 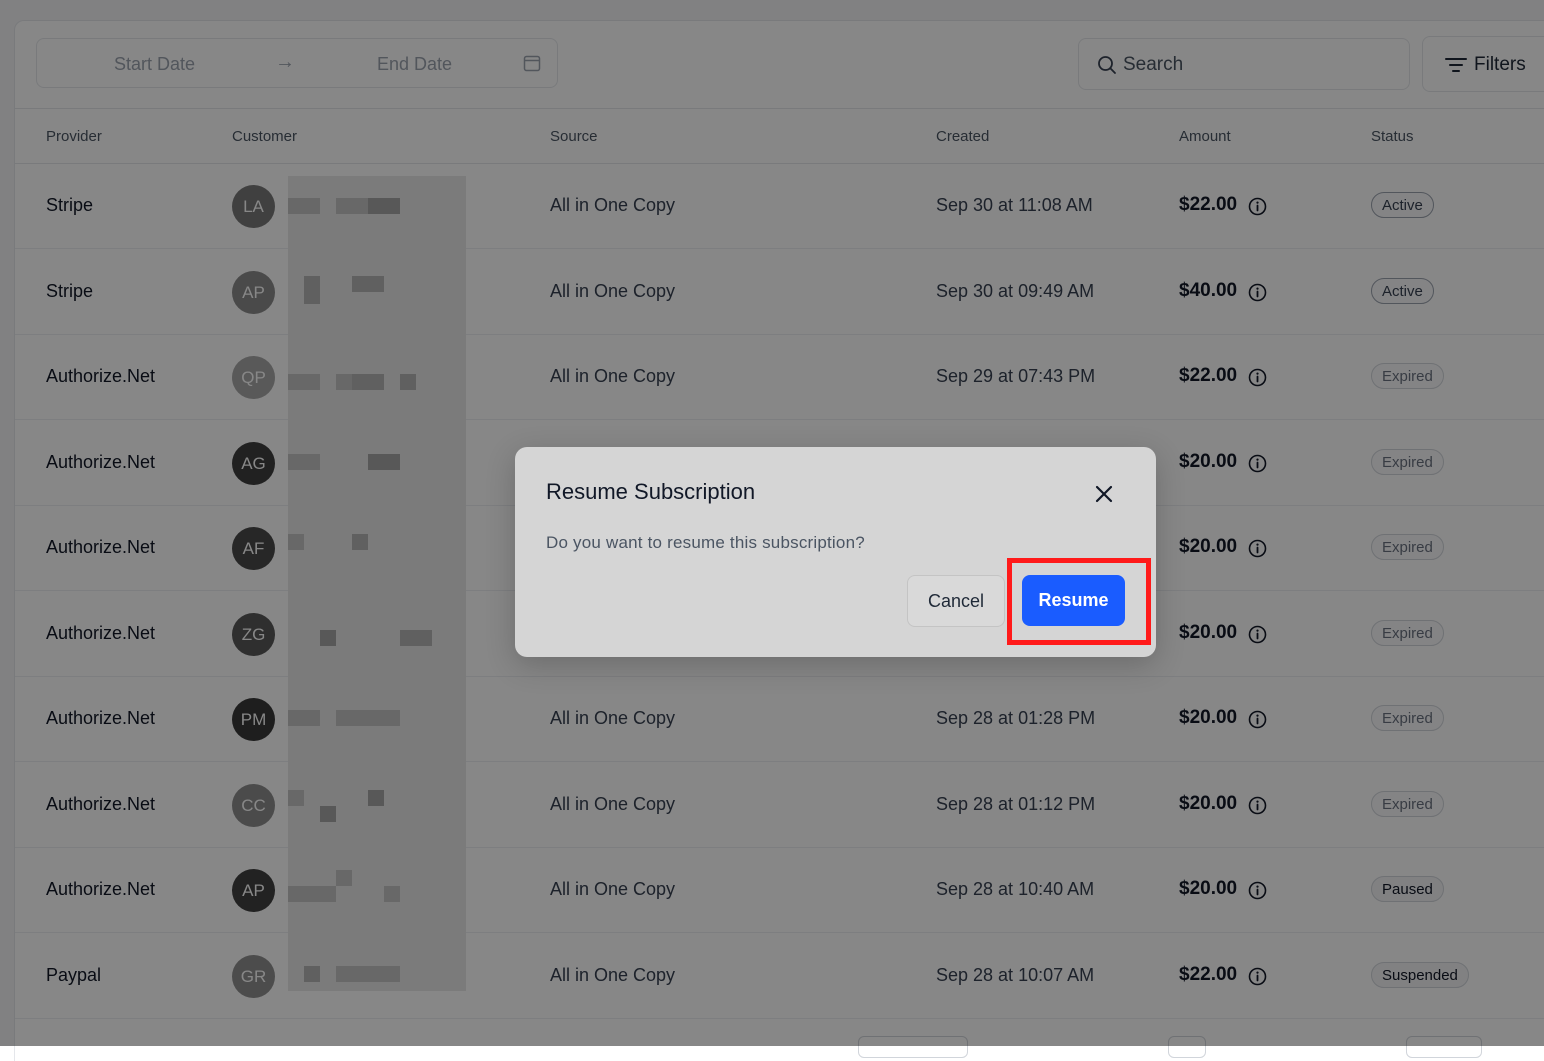 I want to click on resume-button: Resume, so click(x=1073, y=600).